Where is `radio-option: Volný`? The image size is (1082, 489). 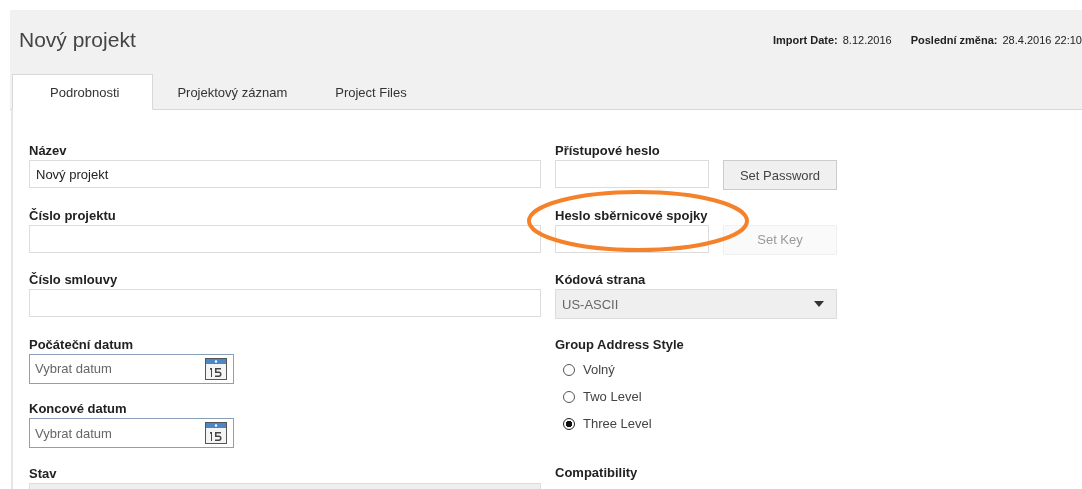 radio-option: Volný is located at coordinates (589, 369).